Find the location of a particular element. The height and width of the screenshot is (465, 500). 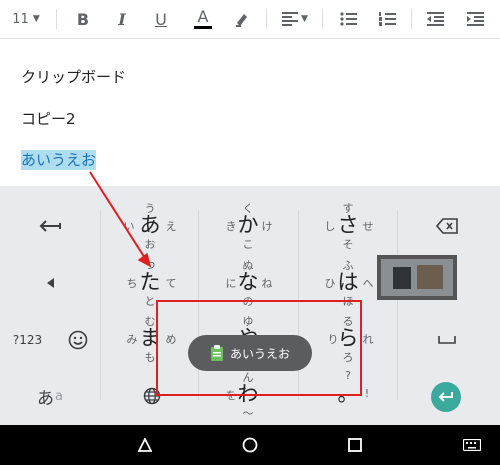

home-icon is located at coordinates (250, 445).